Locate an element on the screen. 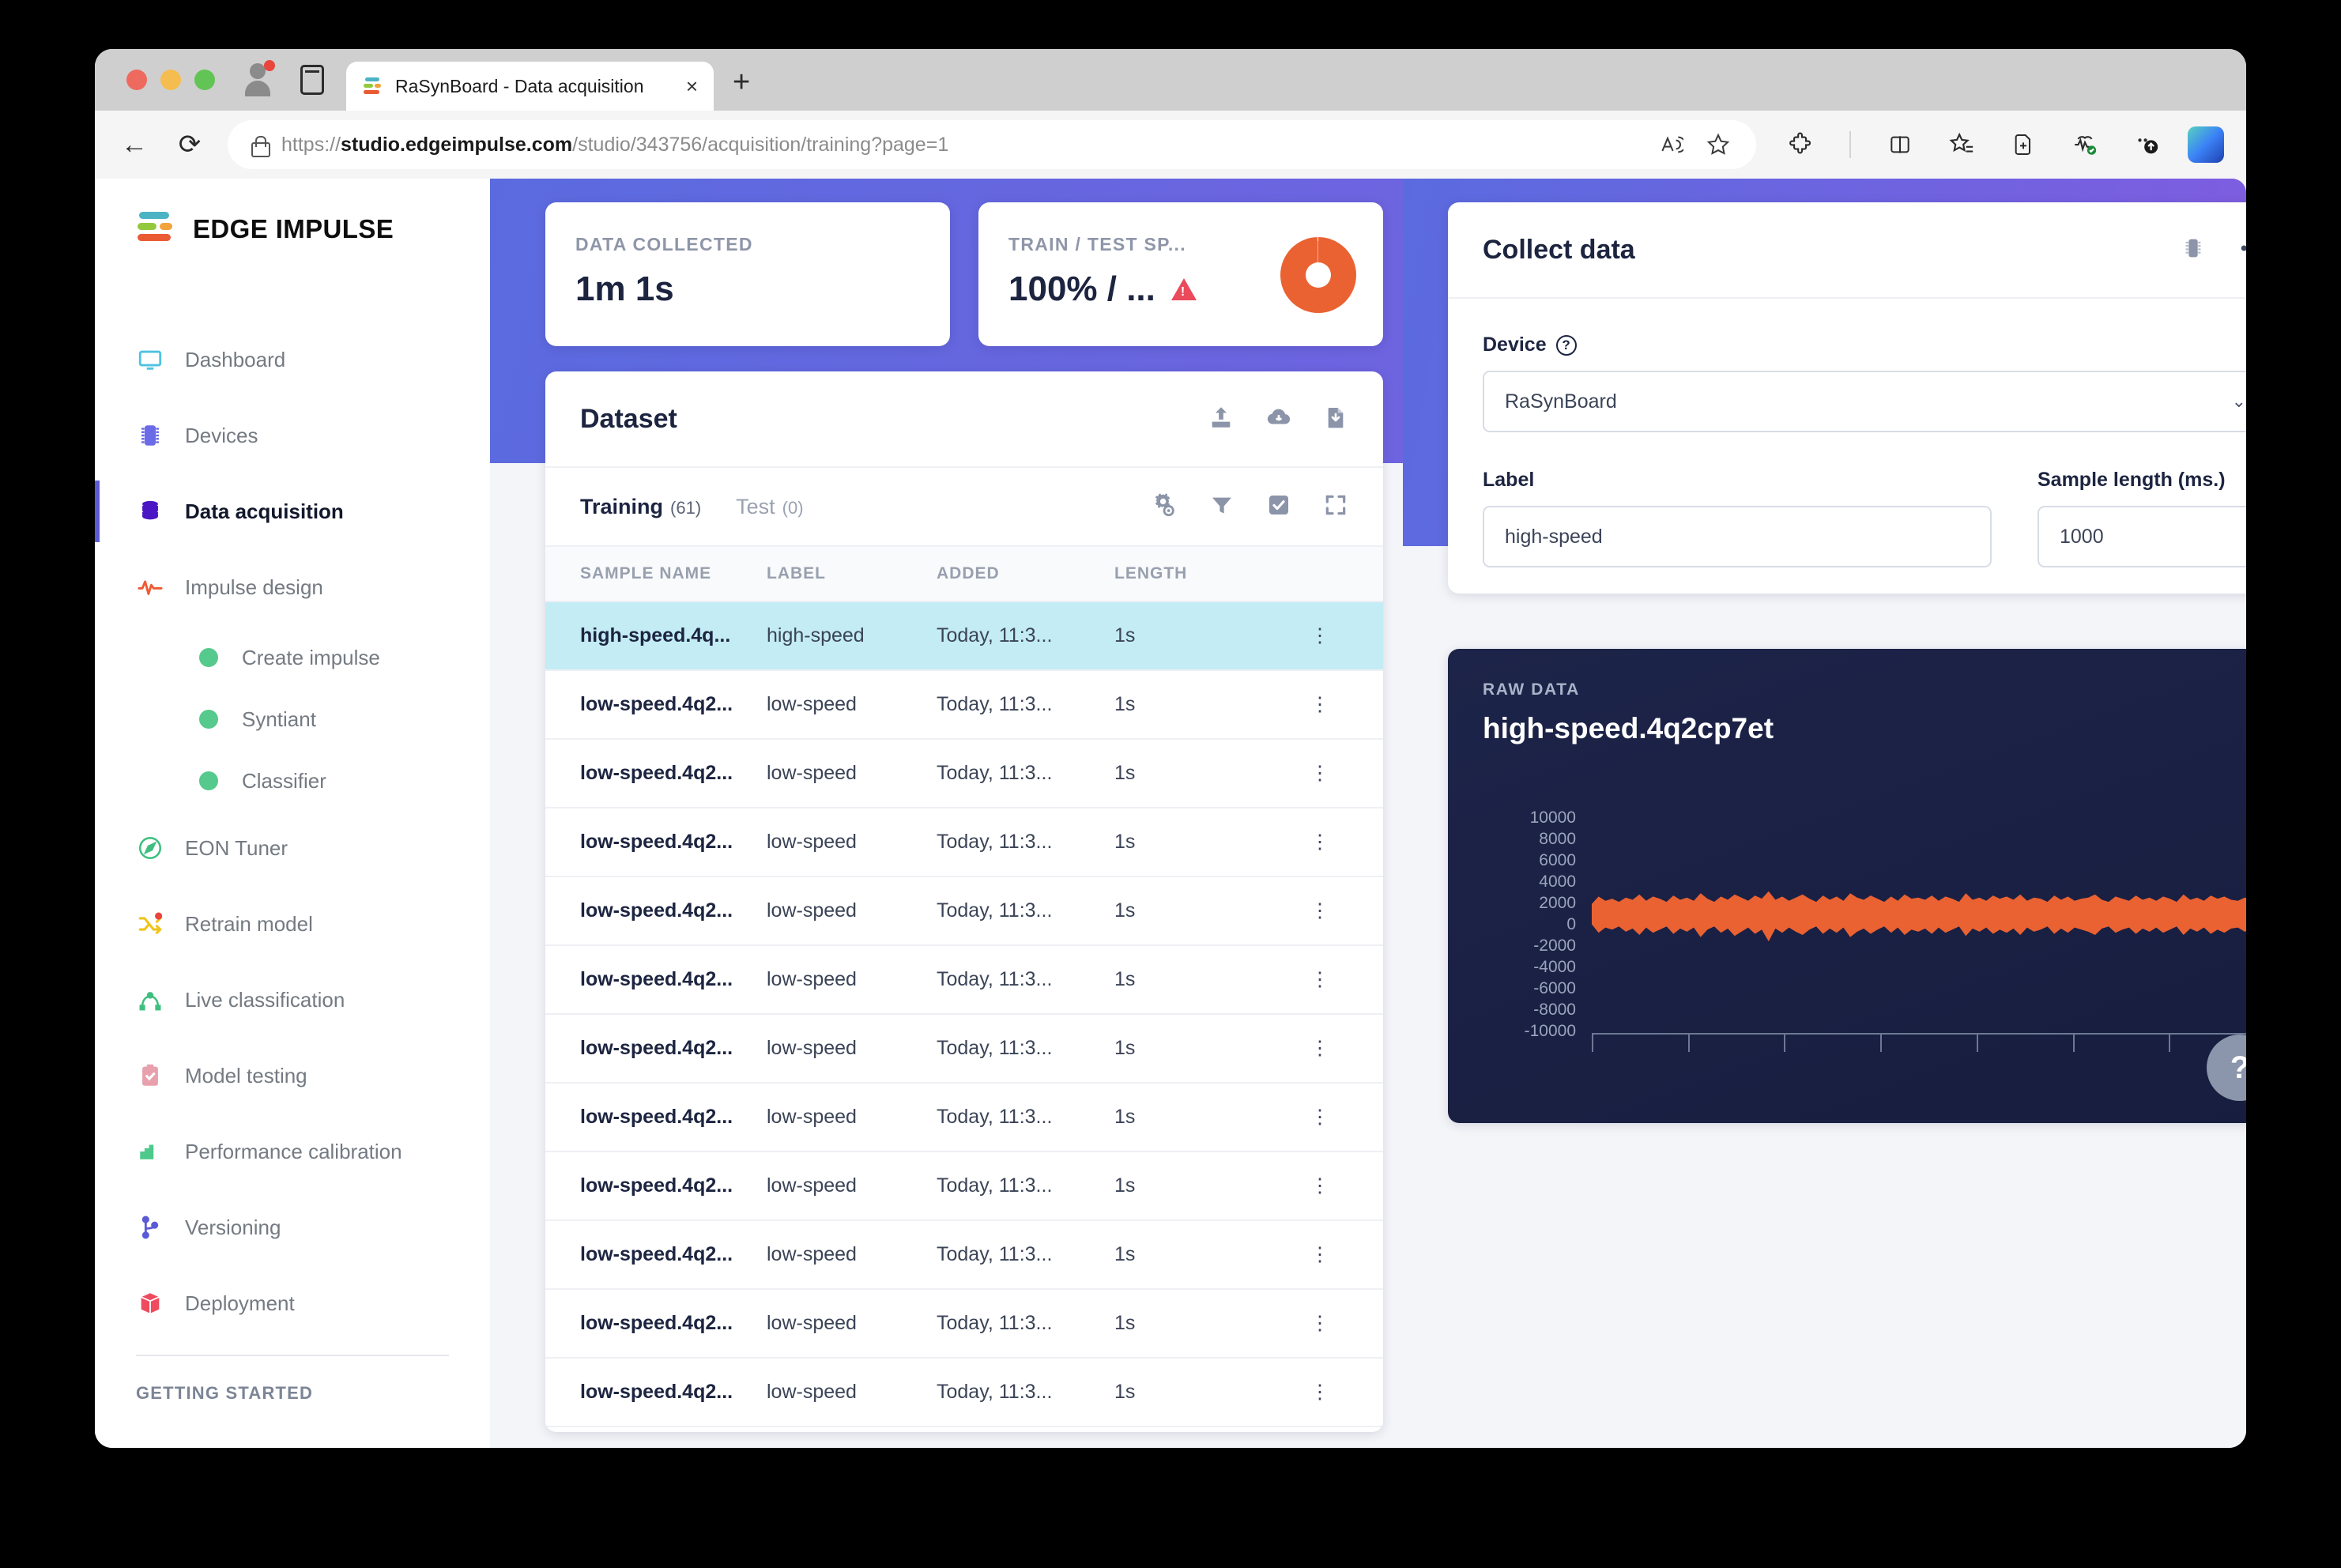 The image size is (2341, 1568). brand-logo: EDGE IMPULSE is located at coordinates (292, 229).